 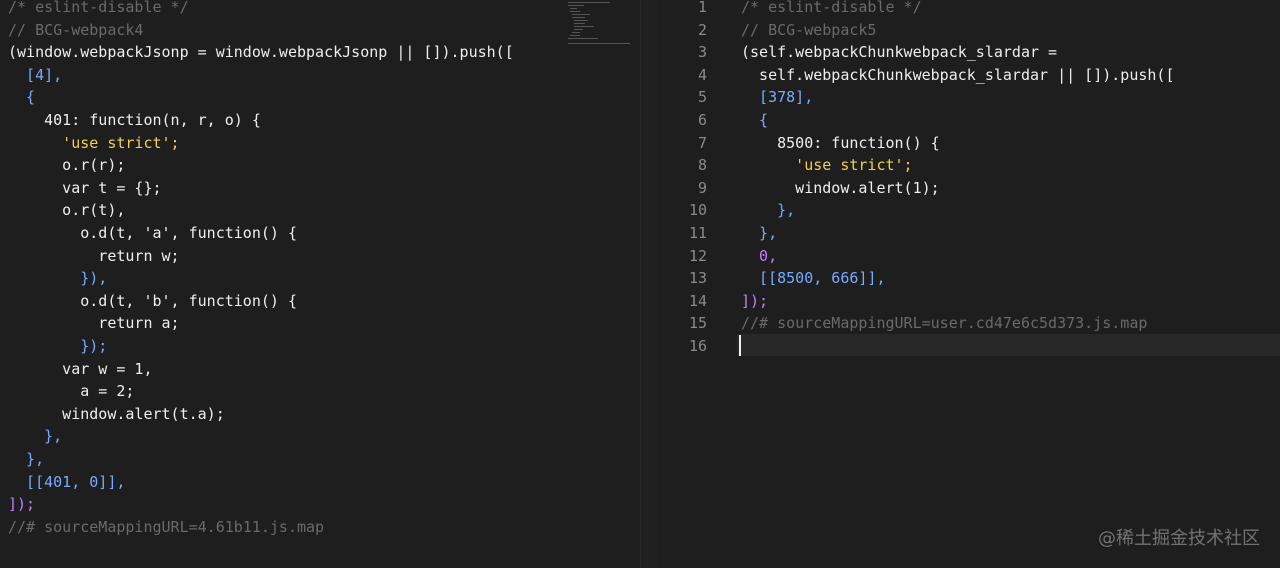 I want to click on line-number: 8, so click(x=702, y=165).